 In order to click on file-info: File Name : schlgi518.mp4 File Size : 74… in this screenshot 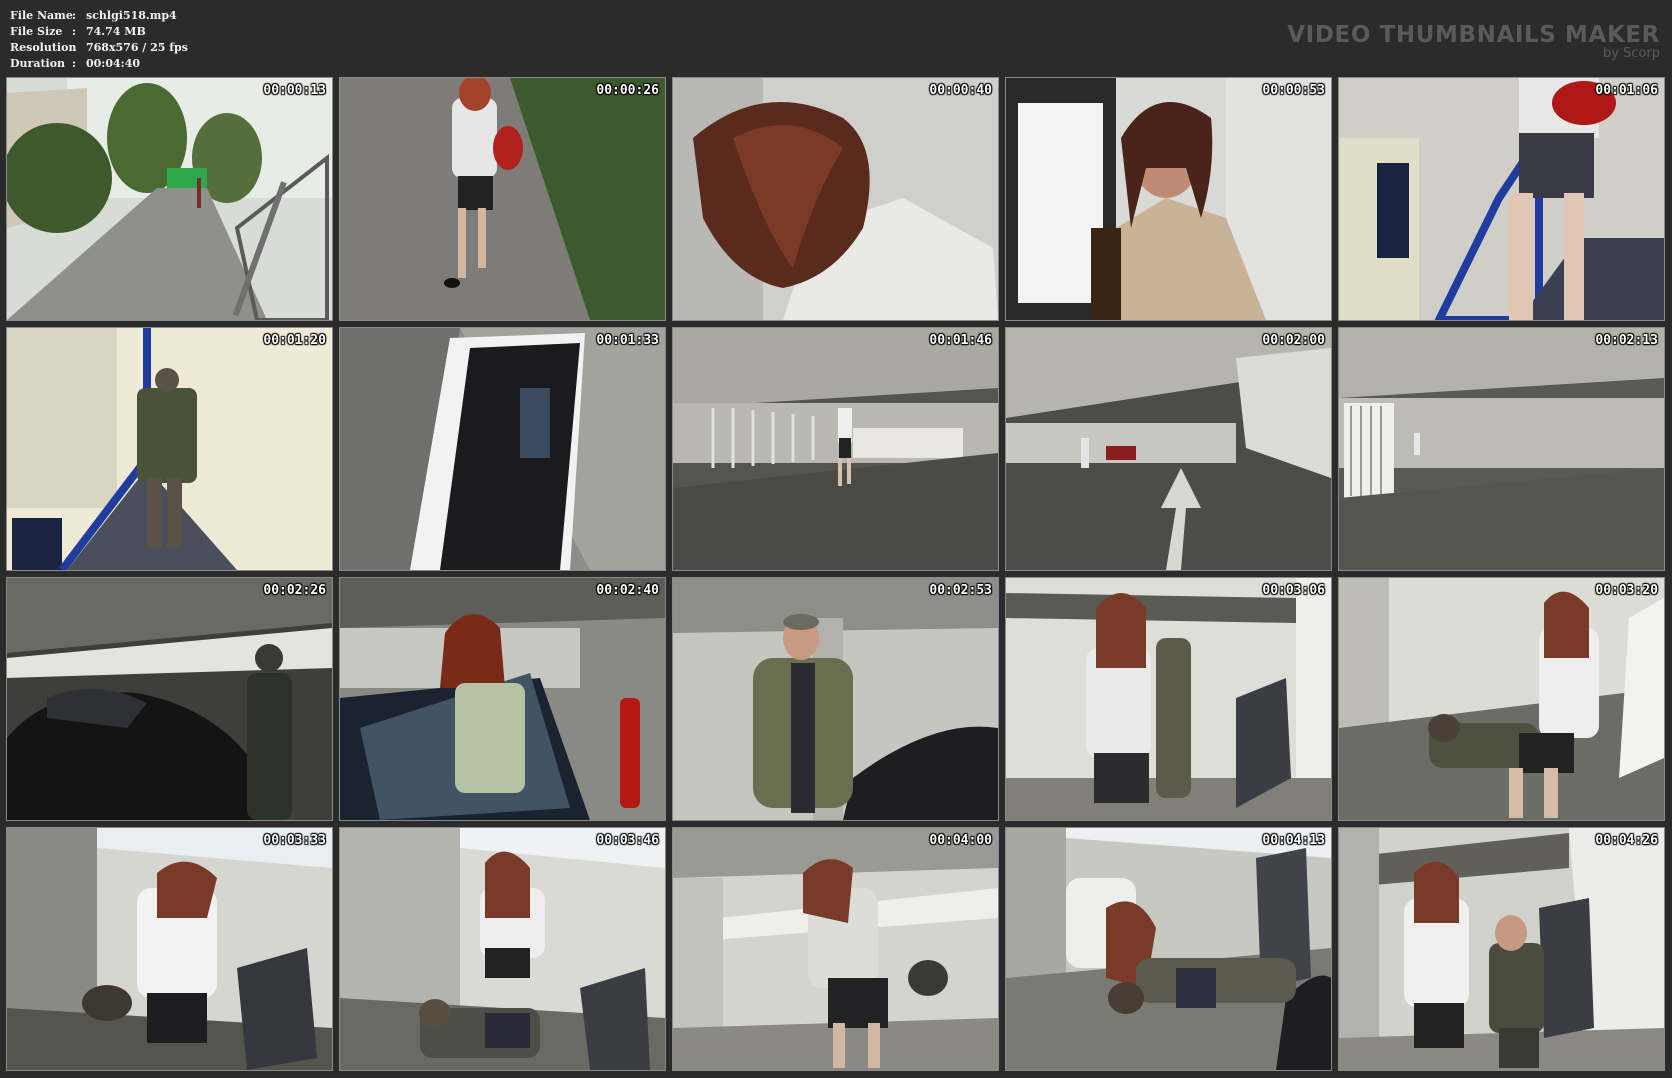, I will do `click(99, 40)`.